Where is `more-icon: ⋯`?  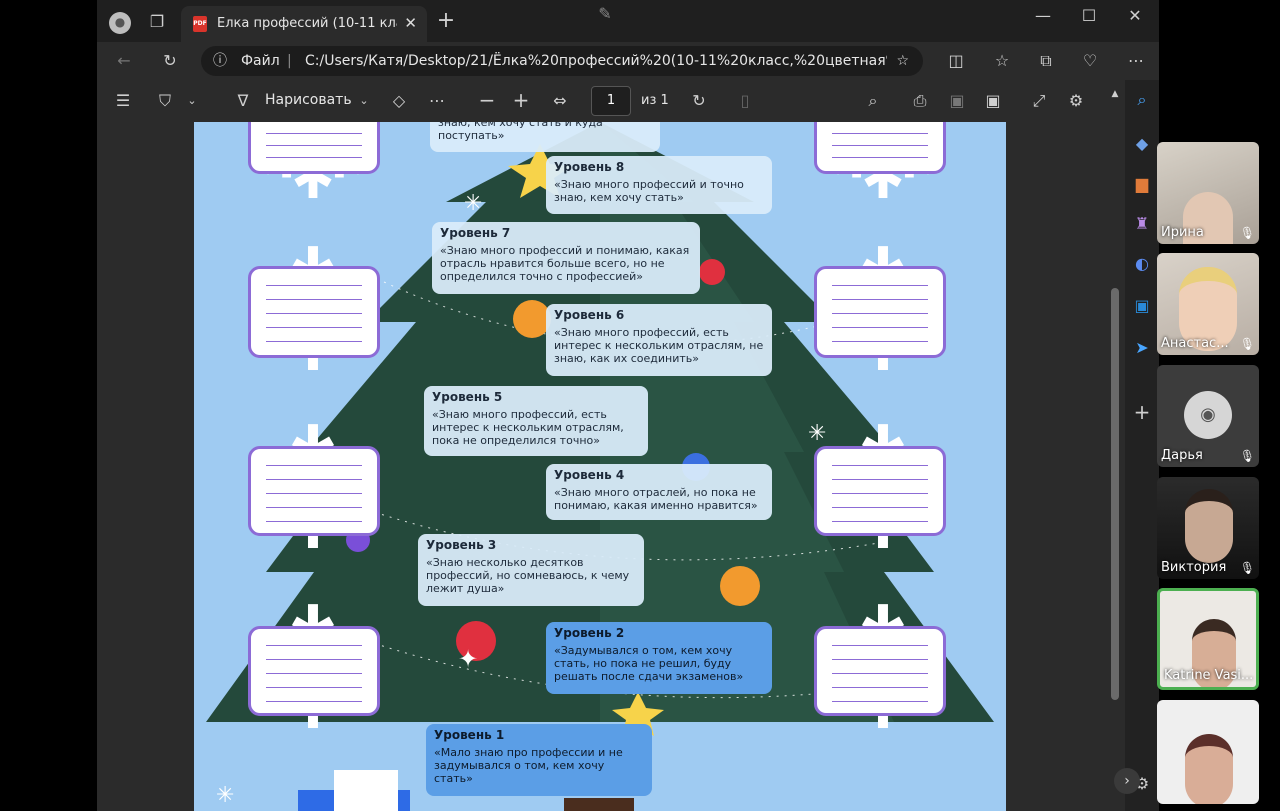
more-icon: ⋯ is located at coordinates (1136, 61).